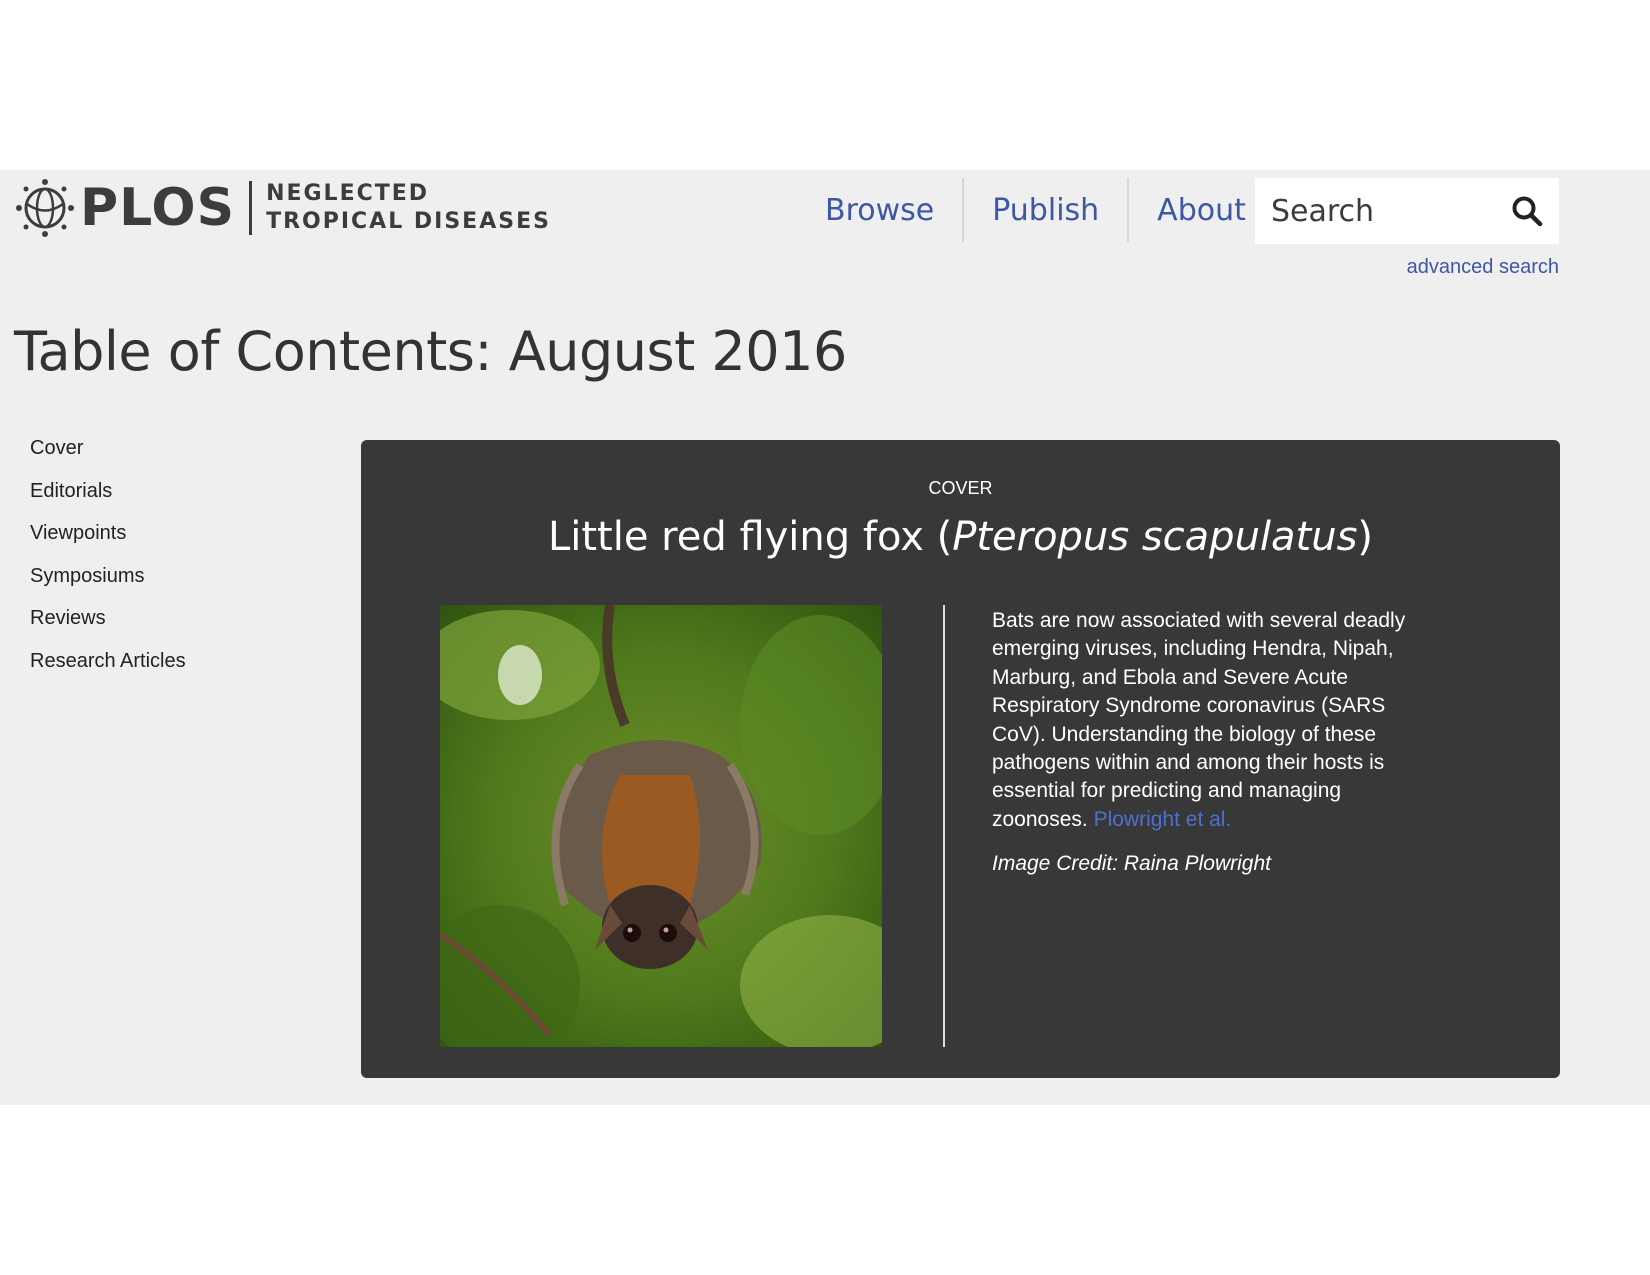 This screenshot has width=1650, height=1275. I want to click on cover-article-link: Plowright et al., so click(1163, 819).